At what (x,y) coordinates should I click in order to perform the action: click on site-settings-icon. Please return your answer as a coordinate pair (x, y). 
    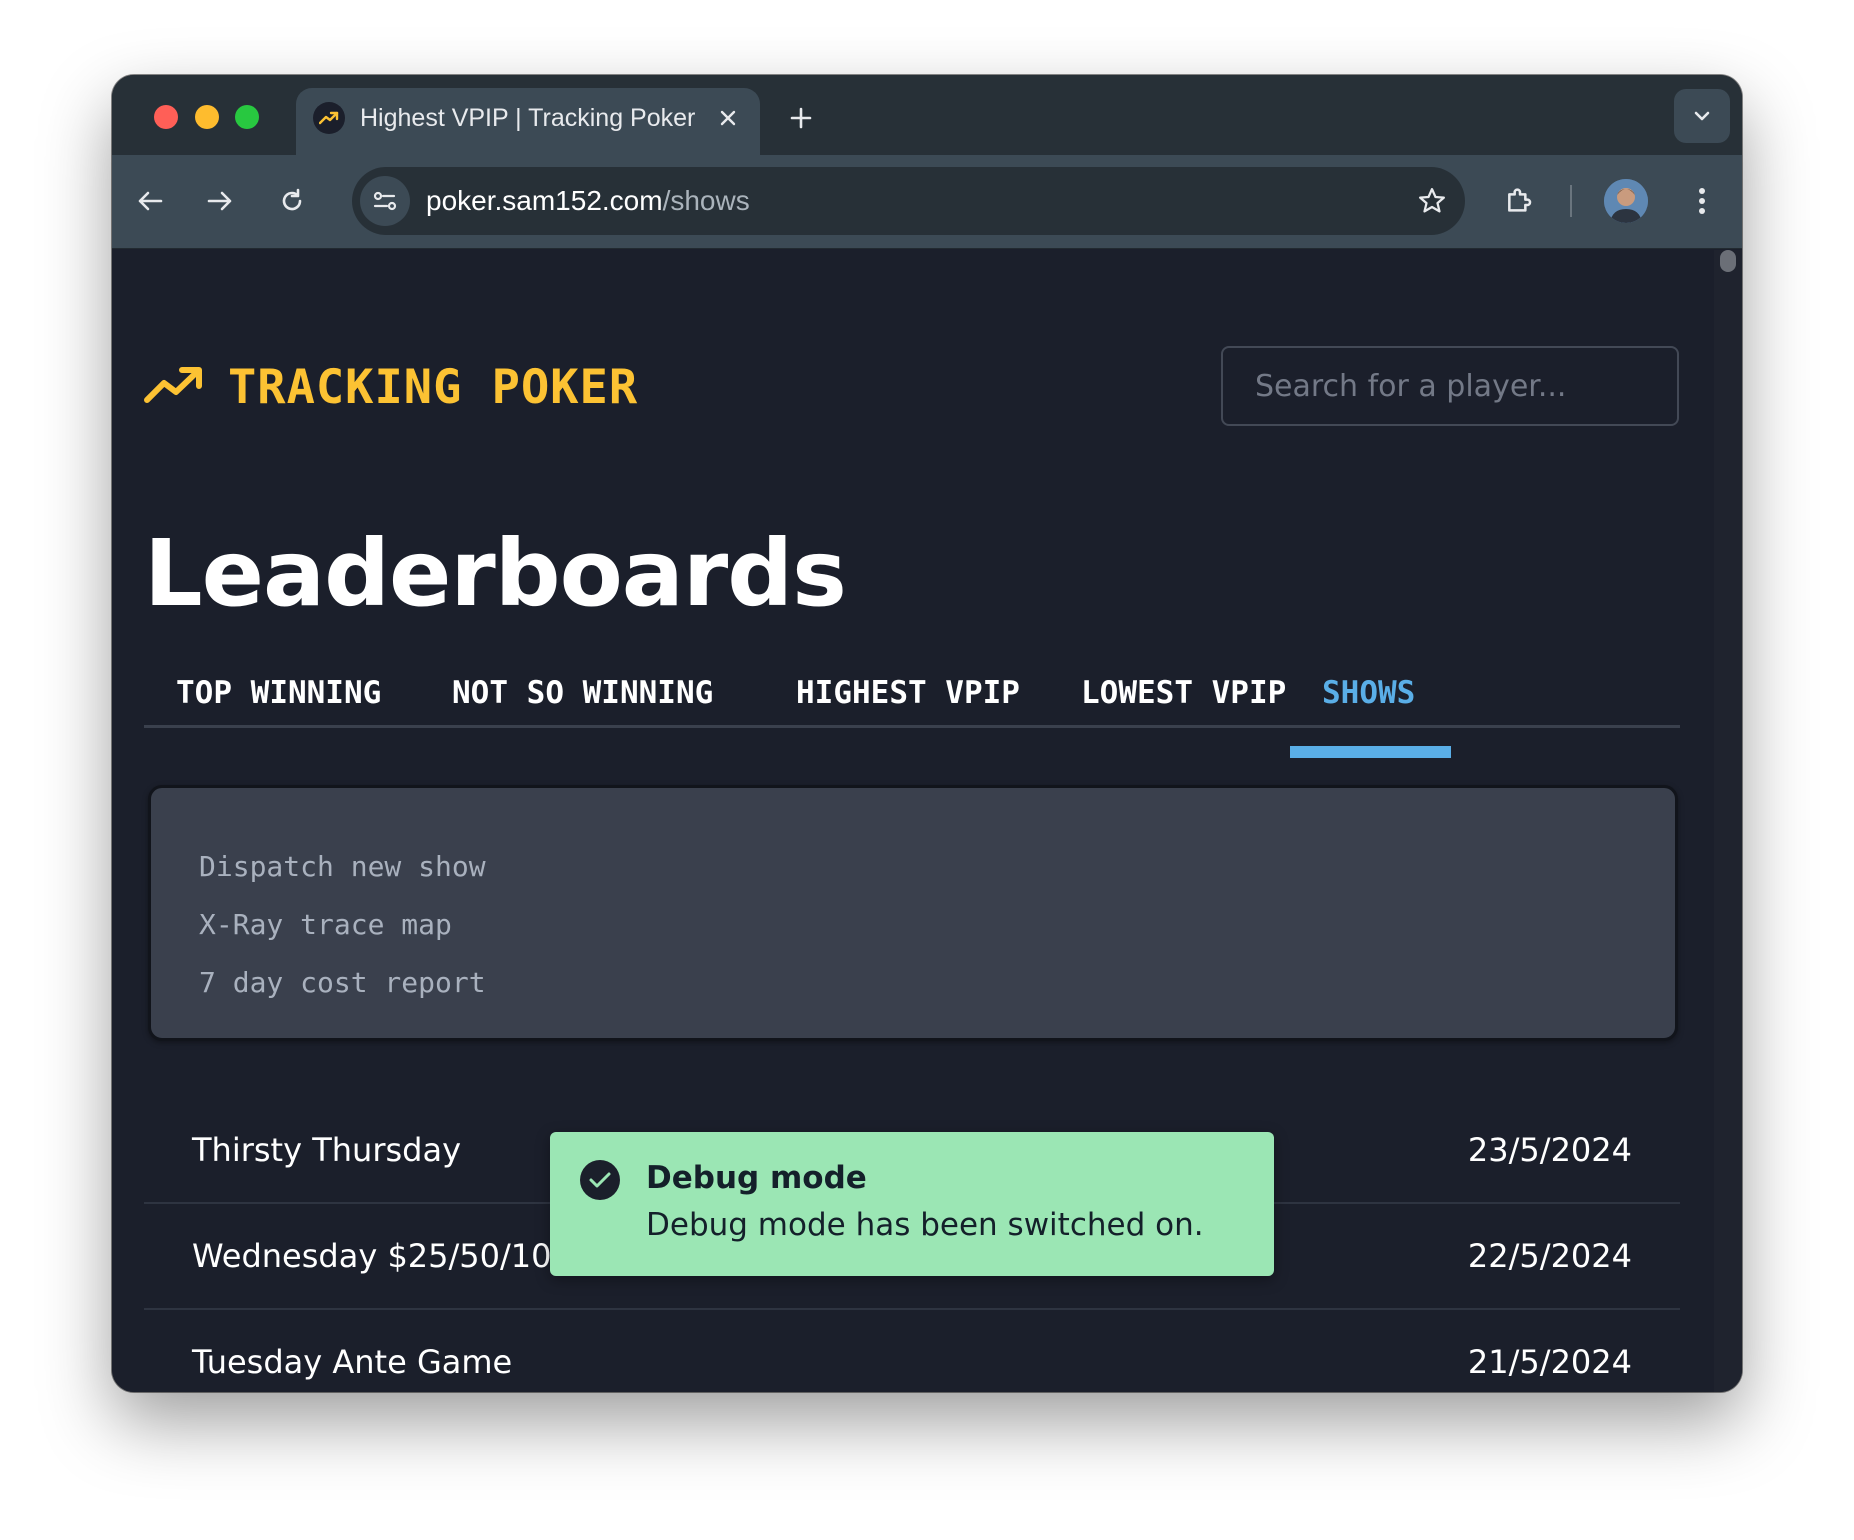
    Looking at the image, I should click on (385, 201).